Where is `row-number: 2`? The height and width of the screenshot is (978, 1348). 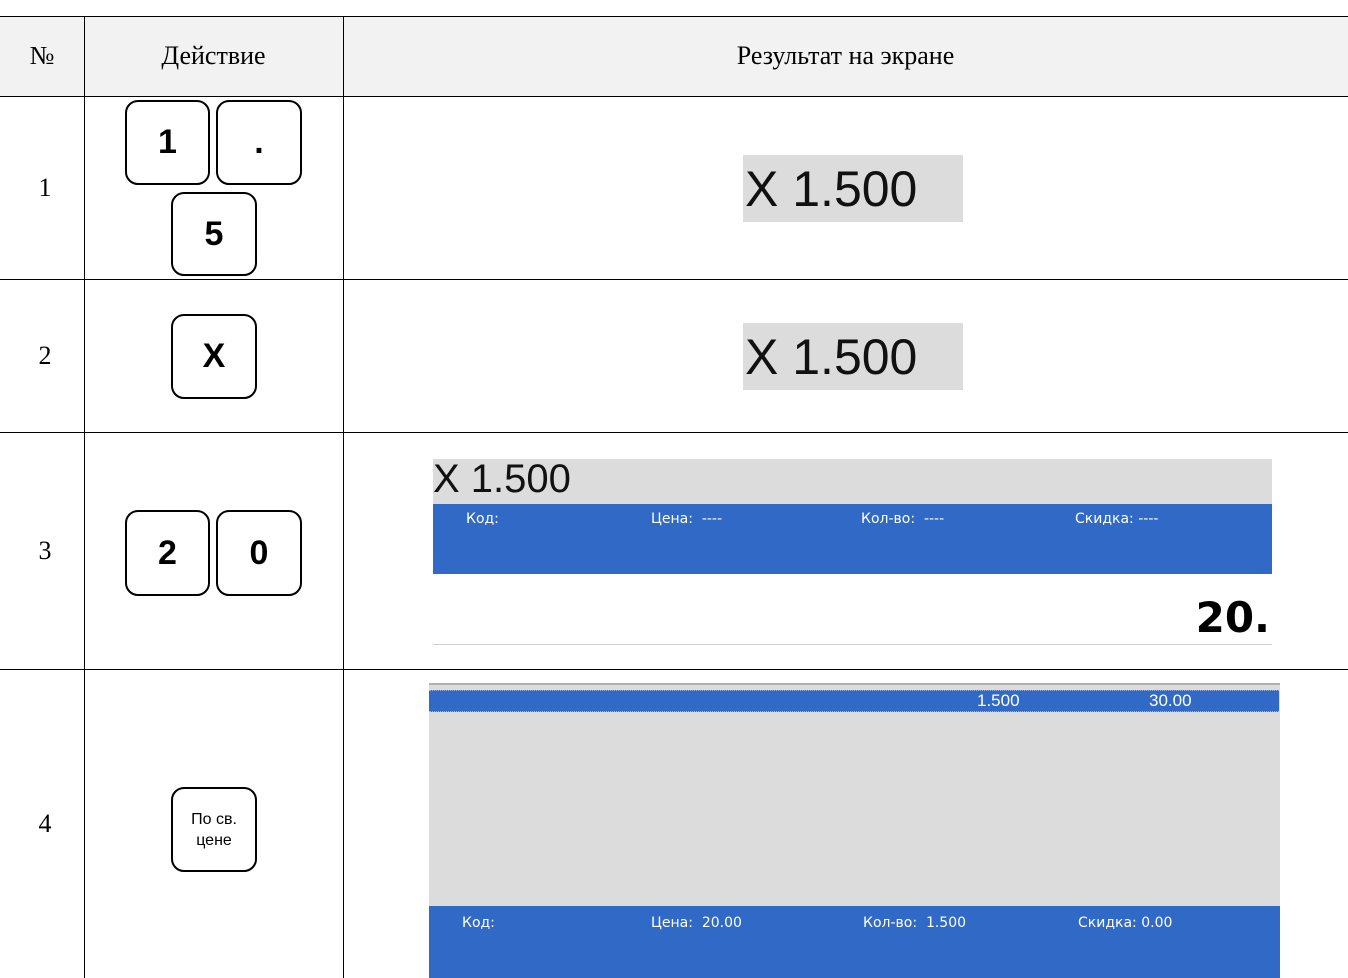 row-number: 2 is located at coordinates (45, 355).